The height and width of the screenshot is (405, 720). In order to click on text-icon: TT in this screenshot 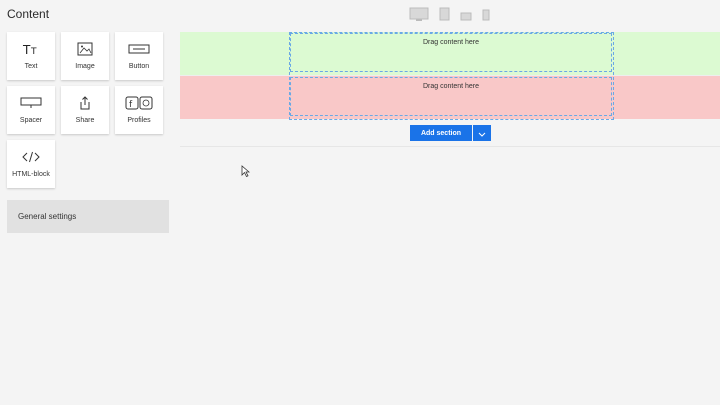, I will do `click(31, 49)`.